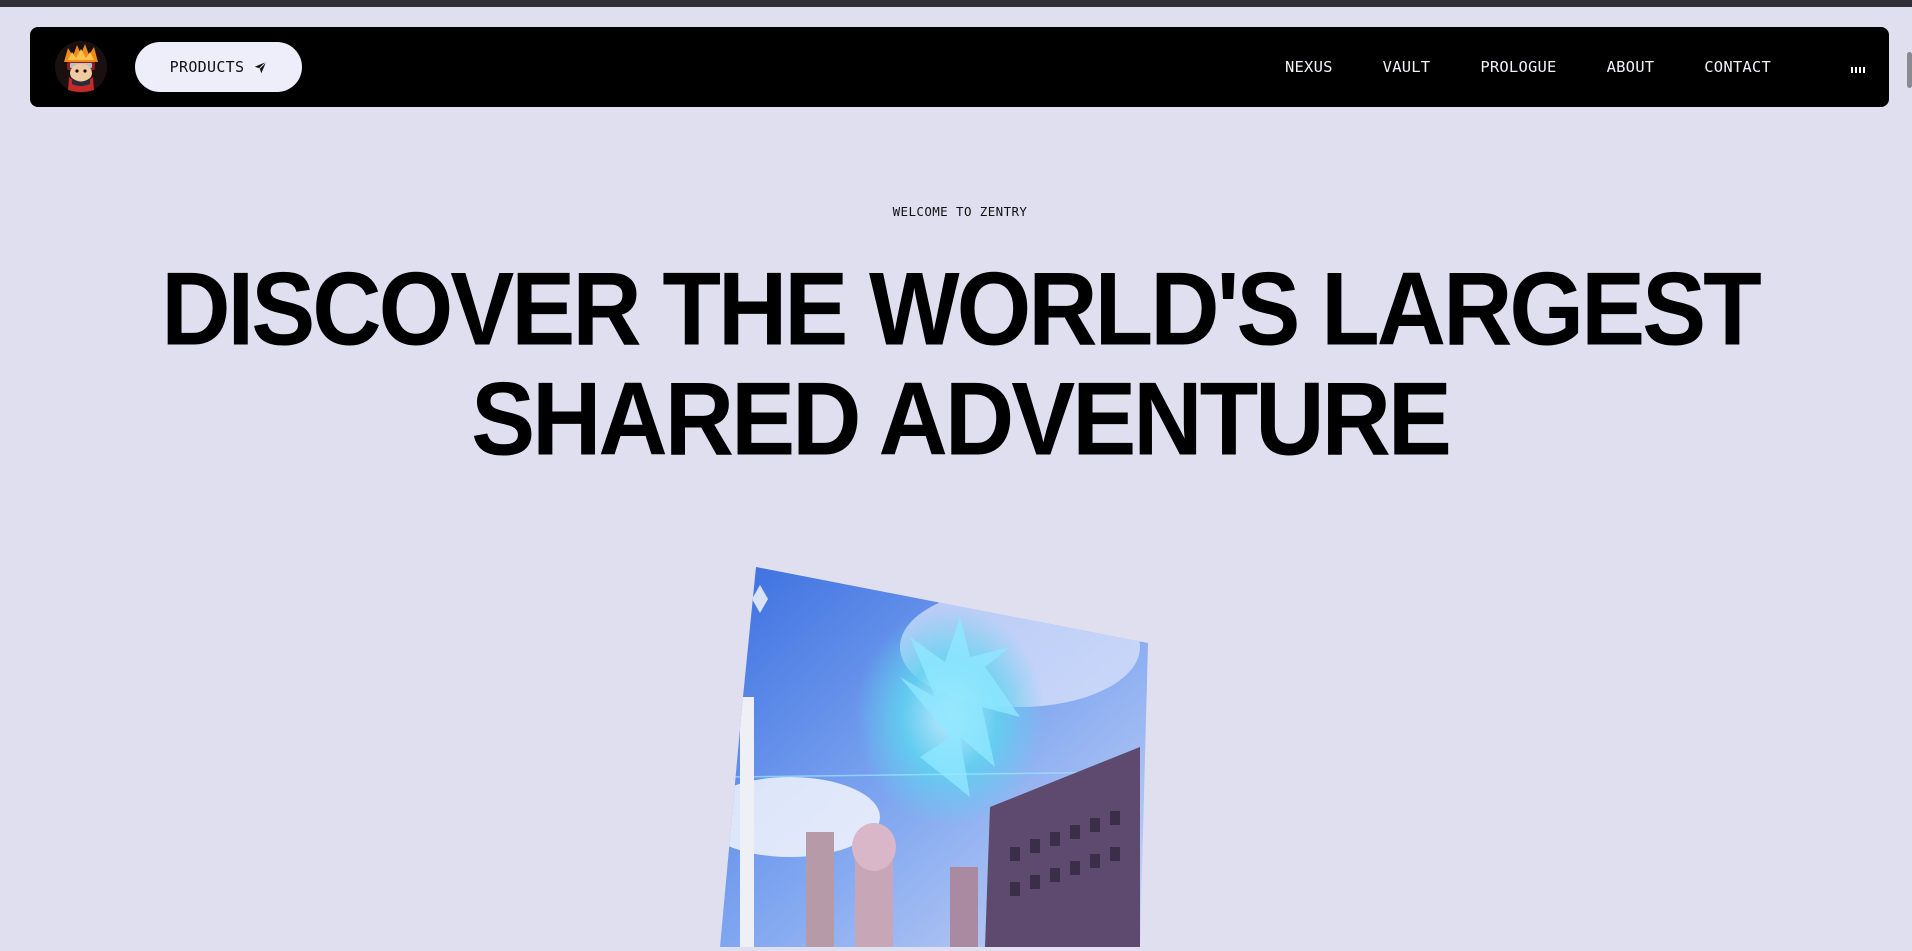  What do you see at coordinates (1858, 68) in the screenshot?
I see `audio-toggle-icon` at bounding box center [1858, 68].